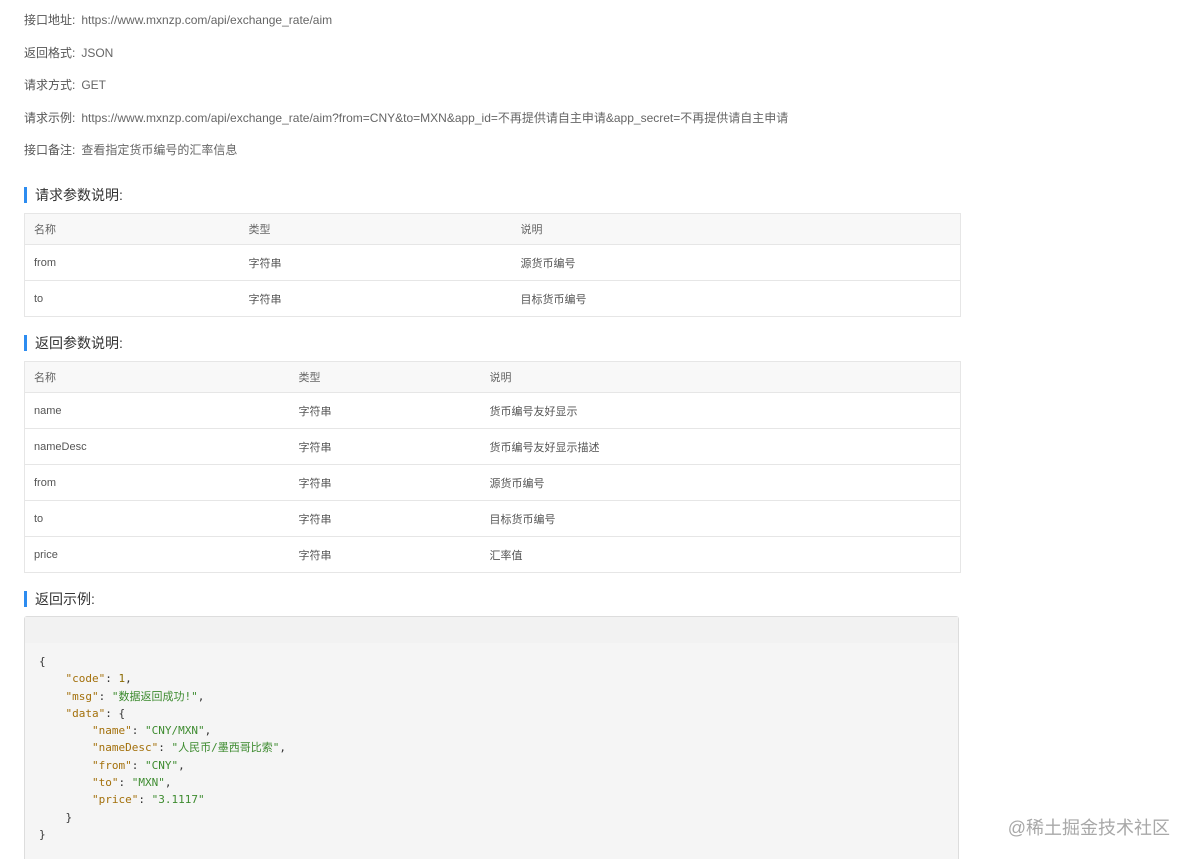 The width and height of the screenshot is (1194, 859). I want to click on code-line: "nameDesc": "人民币/墨西哥比索",, so click(188, 748).